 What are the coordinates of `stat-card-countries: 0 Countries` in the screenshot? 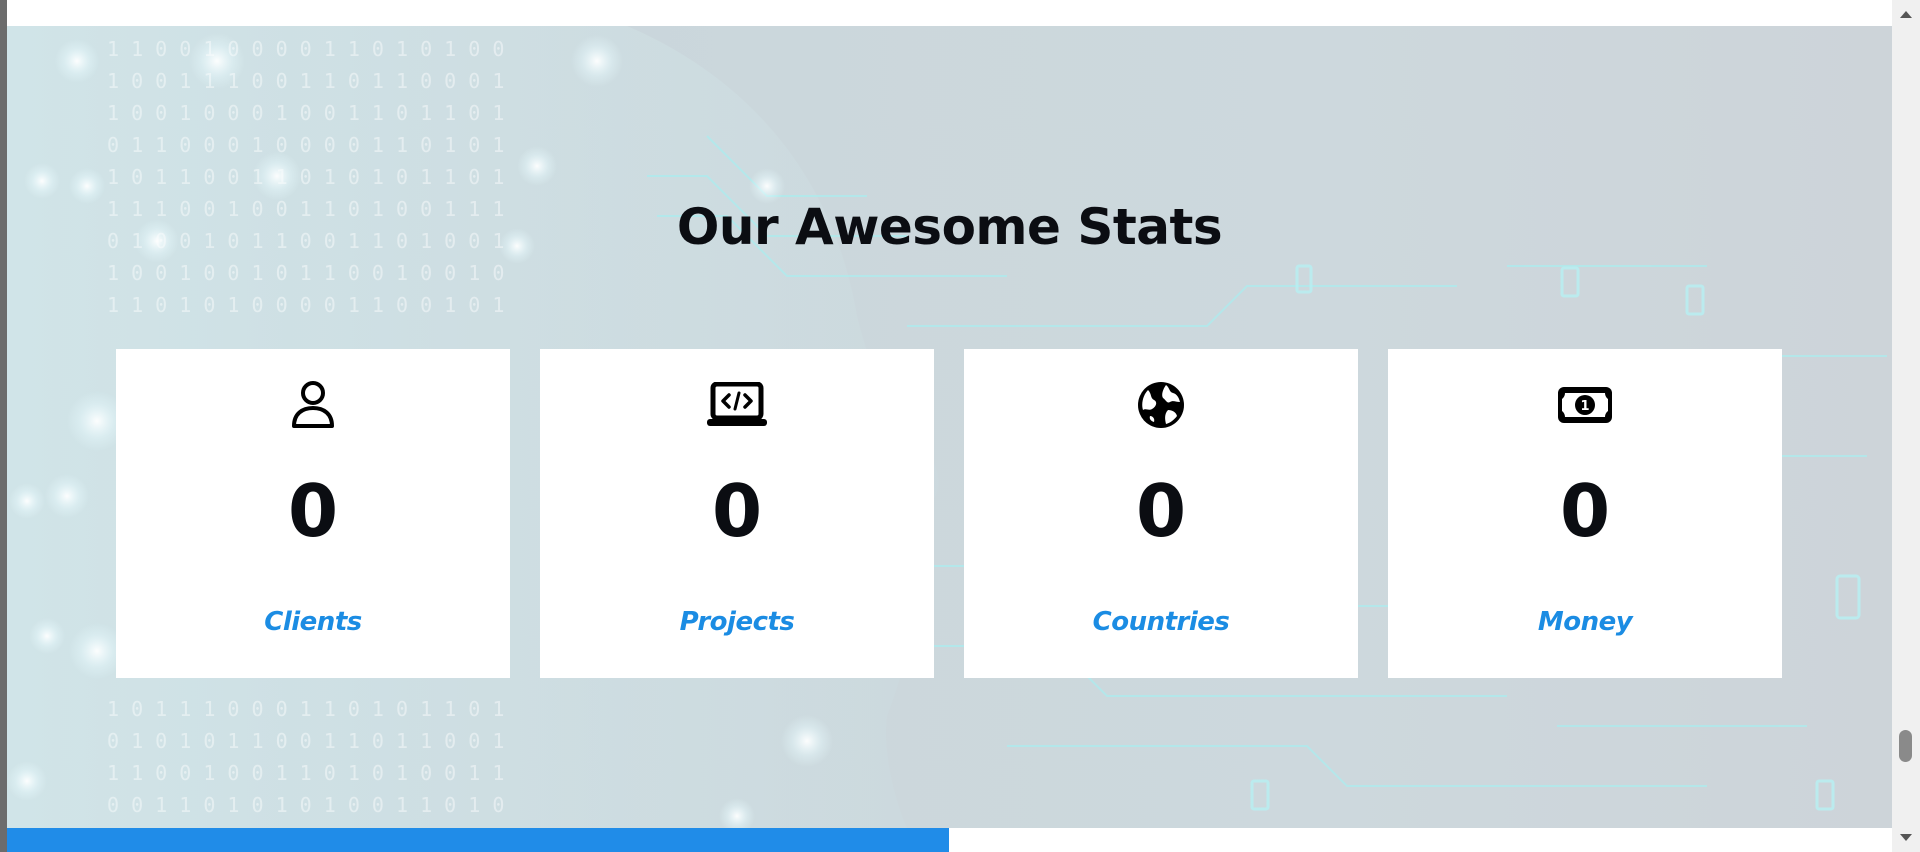 It's located at (1161, 513).